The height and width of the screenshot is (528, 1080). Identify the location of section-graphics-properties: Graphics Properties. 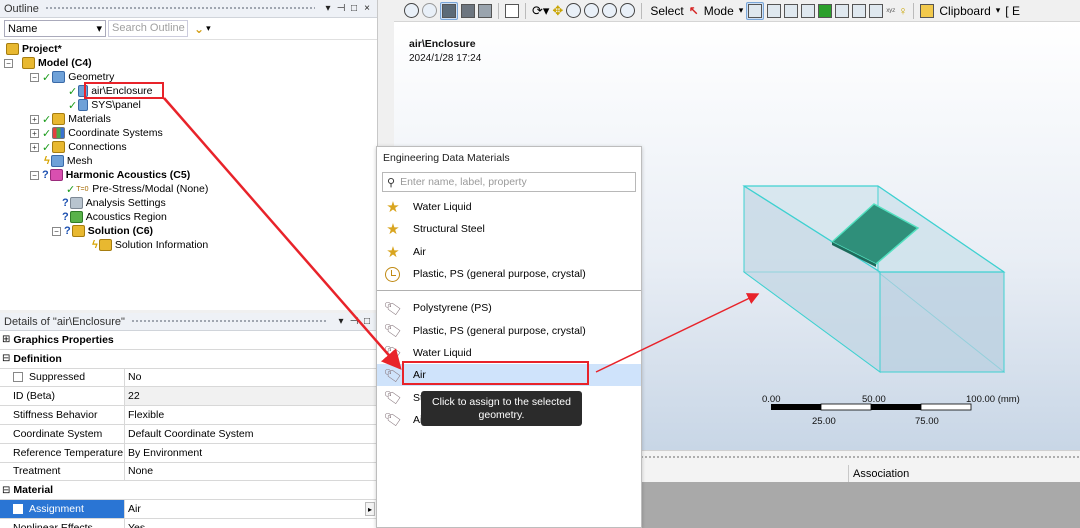
(188, 340).